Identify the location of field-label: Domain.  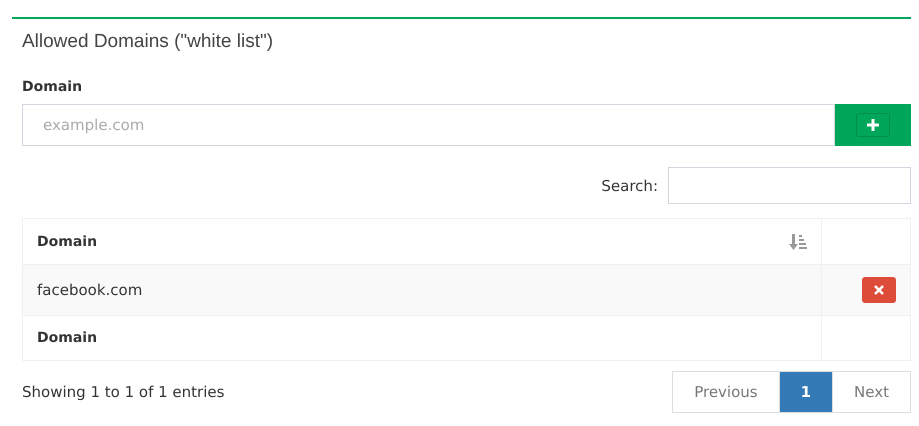
(53, 87).